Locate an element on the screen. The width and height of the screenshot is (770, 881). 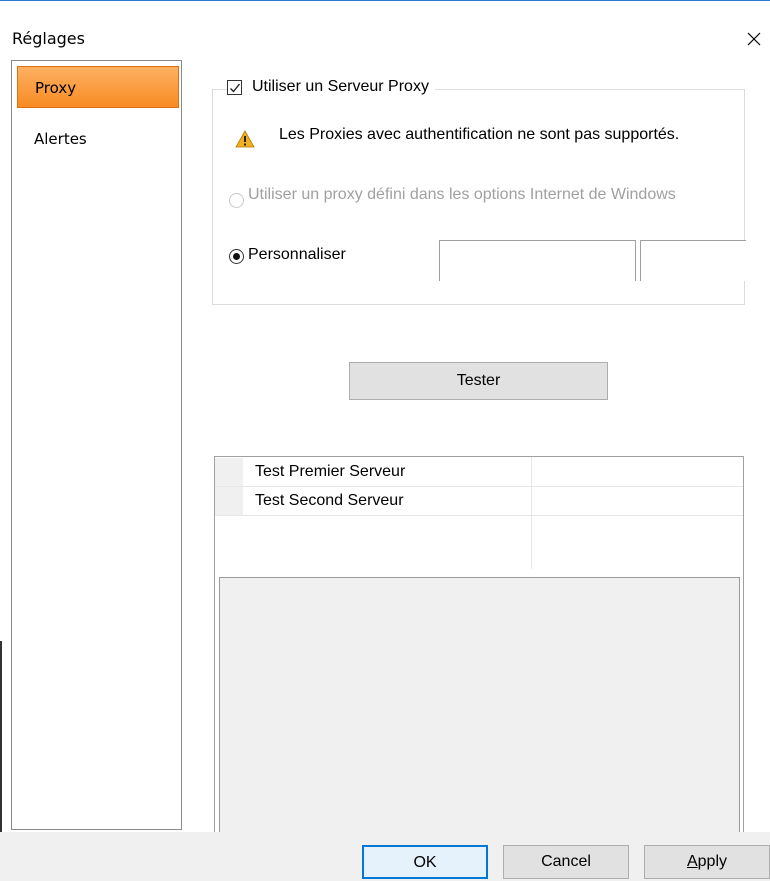
table-row: Test Premier Serveur is located at coordinates (330, 472).